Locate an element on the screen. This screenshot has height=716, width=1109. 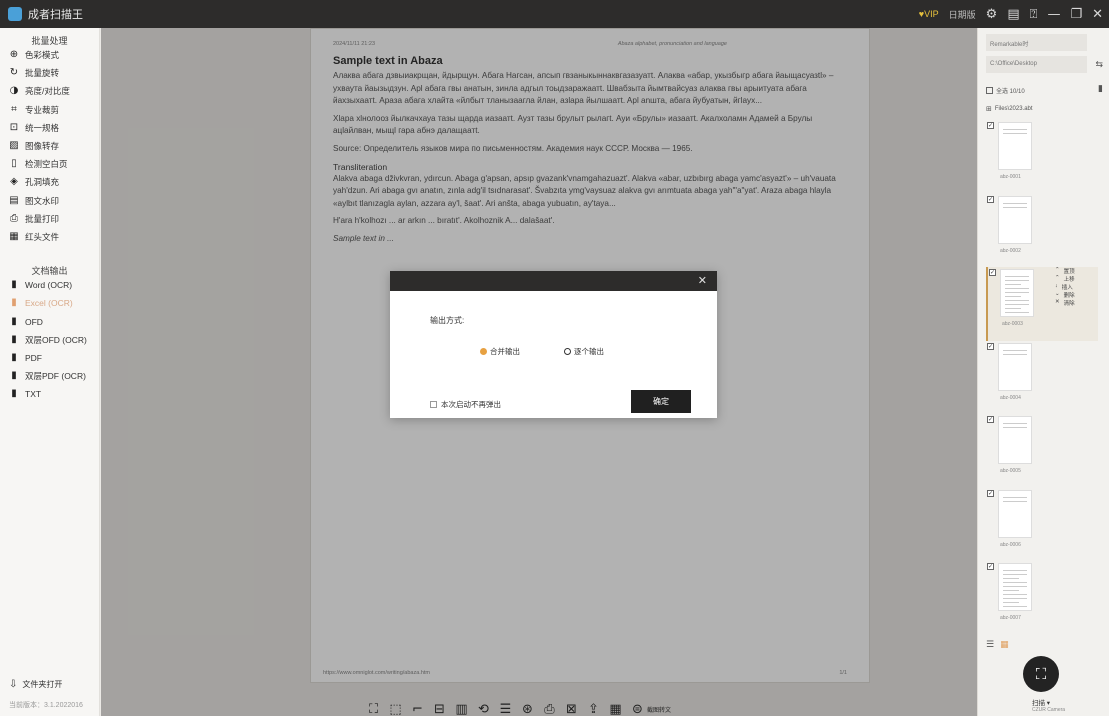
word-icon: ▮ is located at coordinates (14, 285).